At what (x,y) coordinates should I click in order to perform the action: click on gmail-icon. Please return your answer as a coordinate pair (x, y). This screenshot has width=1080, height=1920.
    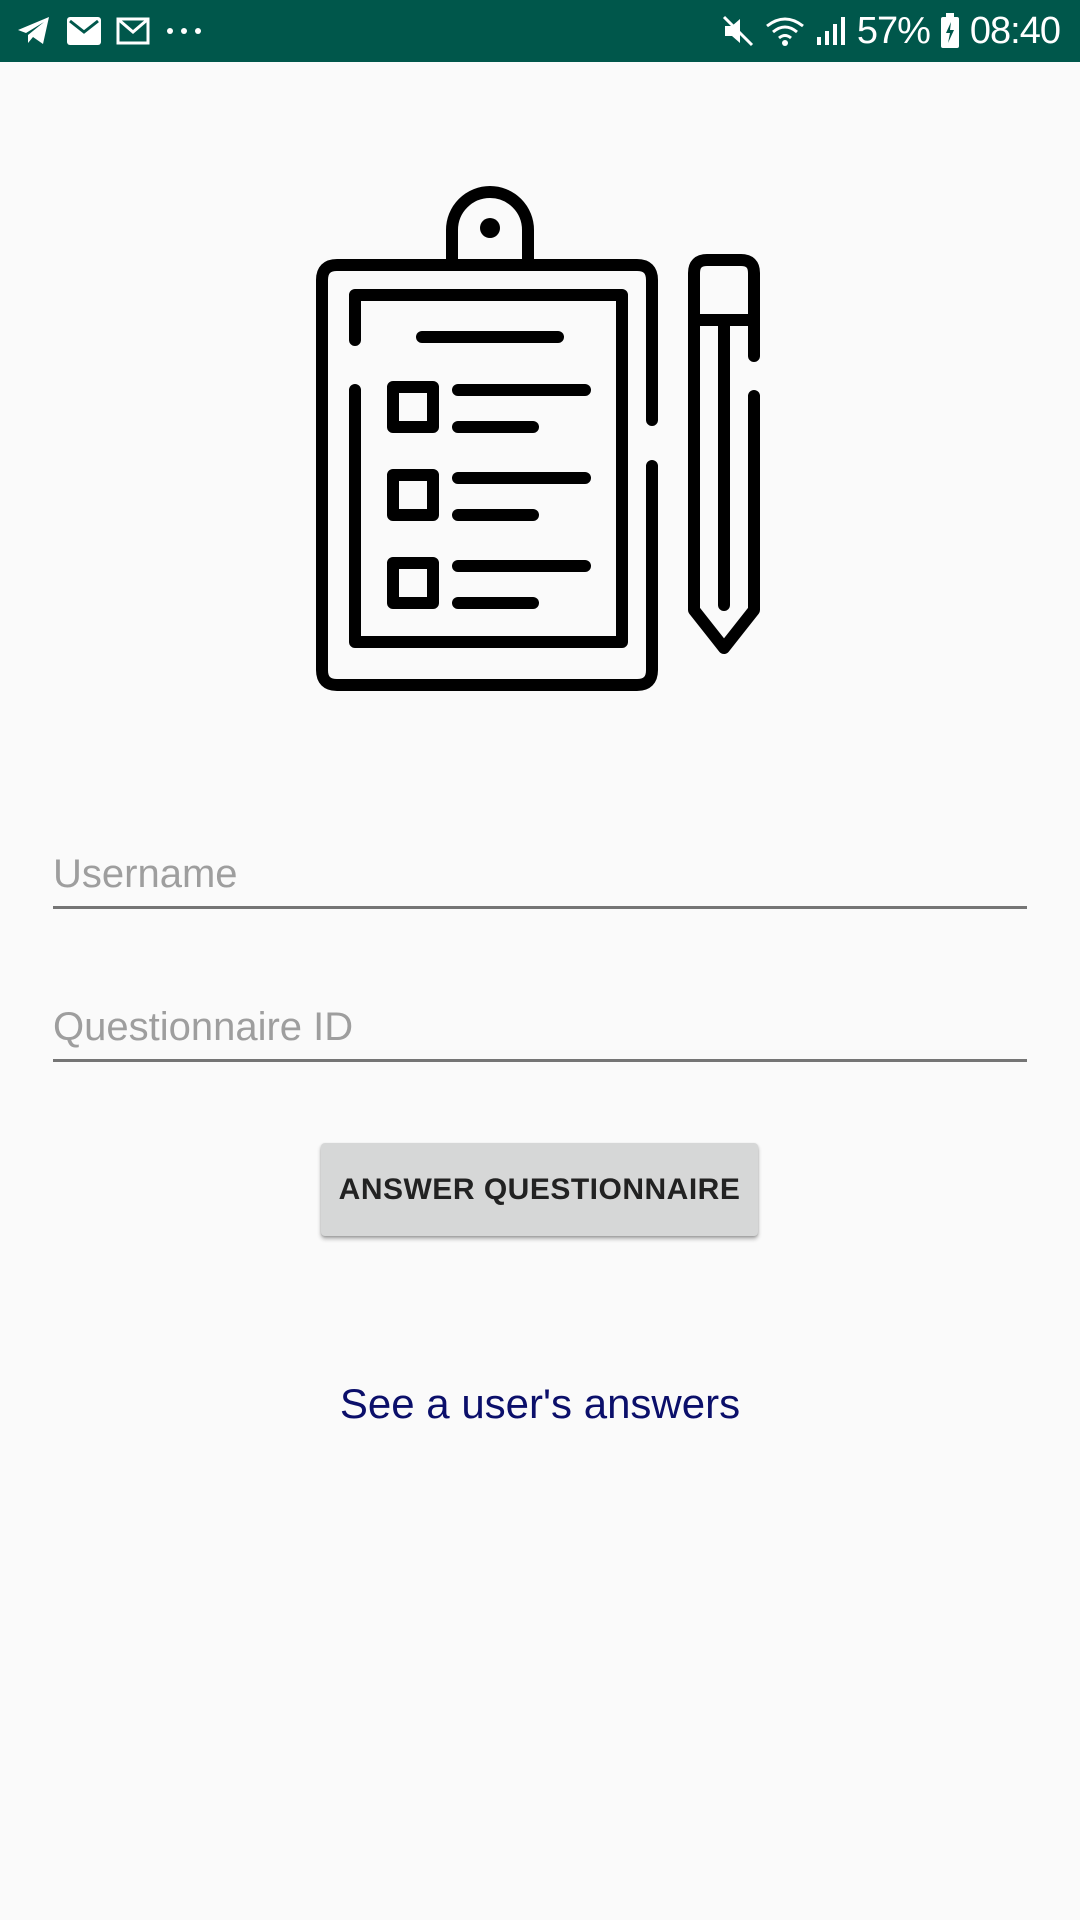
    Looking at the image, I should click on (133, 31).